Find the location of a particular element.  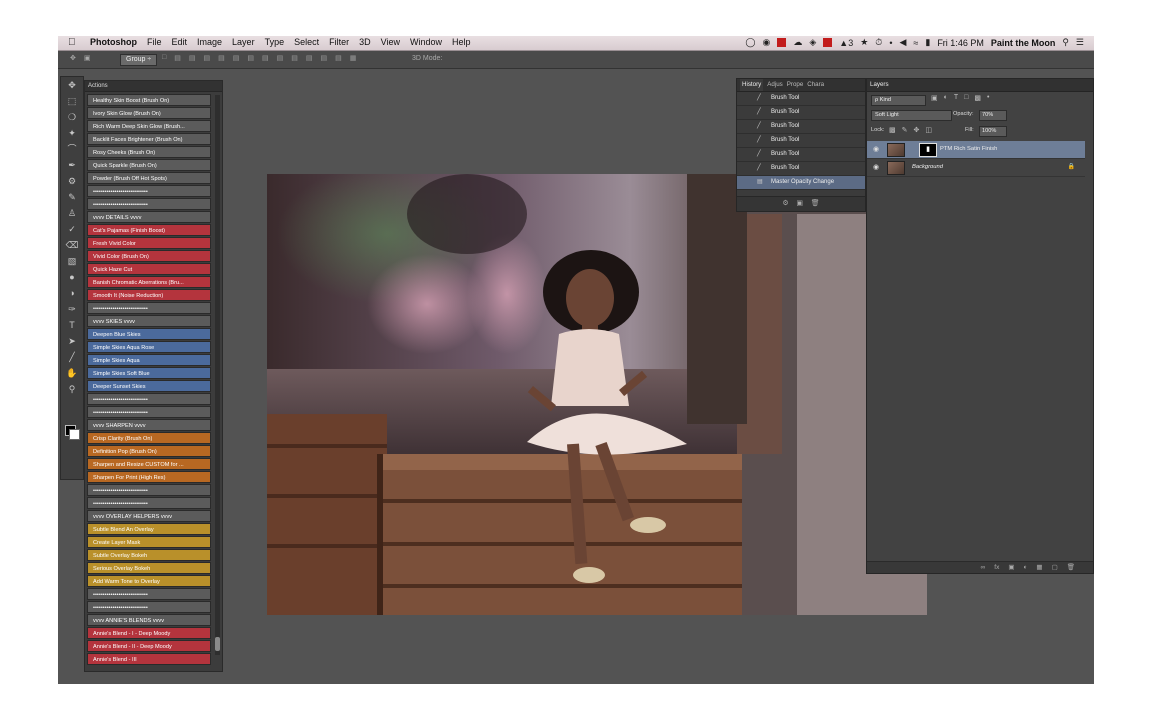

new-group-icon: ▦ is located at coordinates (1039, 567).